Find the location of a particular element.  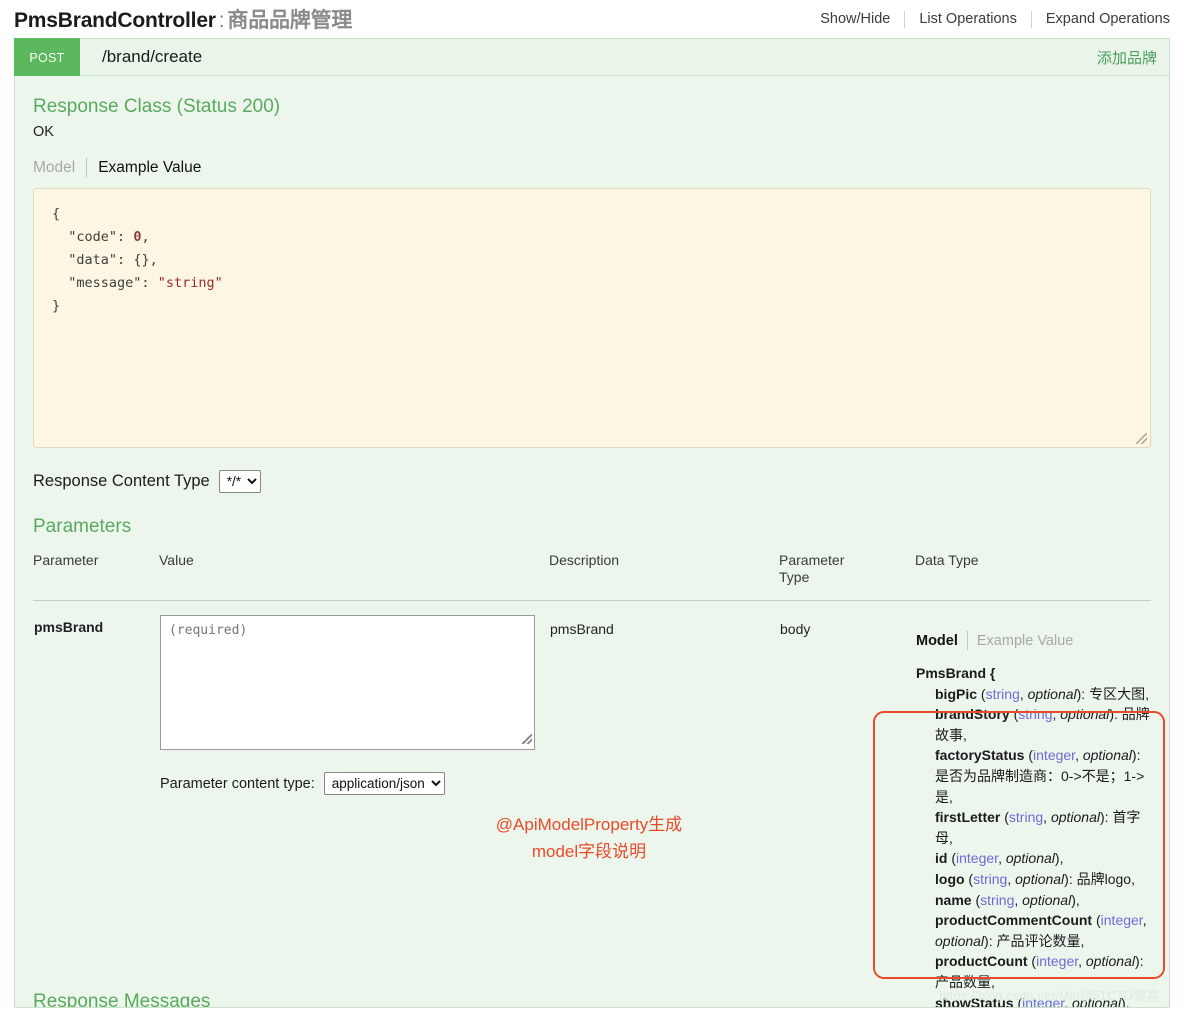

th-parameter-type: Parameter Type is located at coordinates (847, 576).